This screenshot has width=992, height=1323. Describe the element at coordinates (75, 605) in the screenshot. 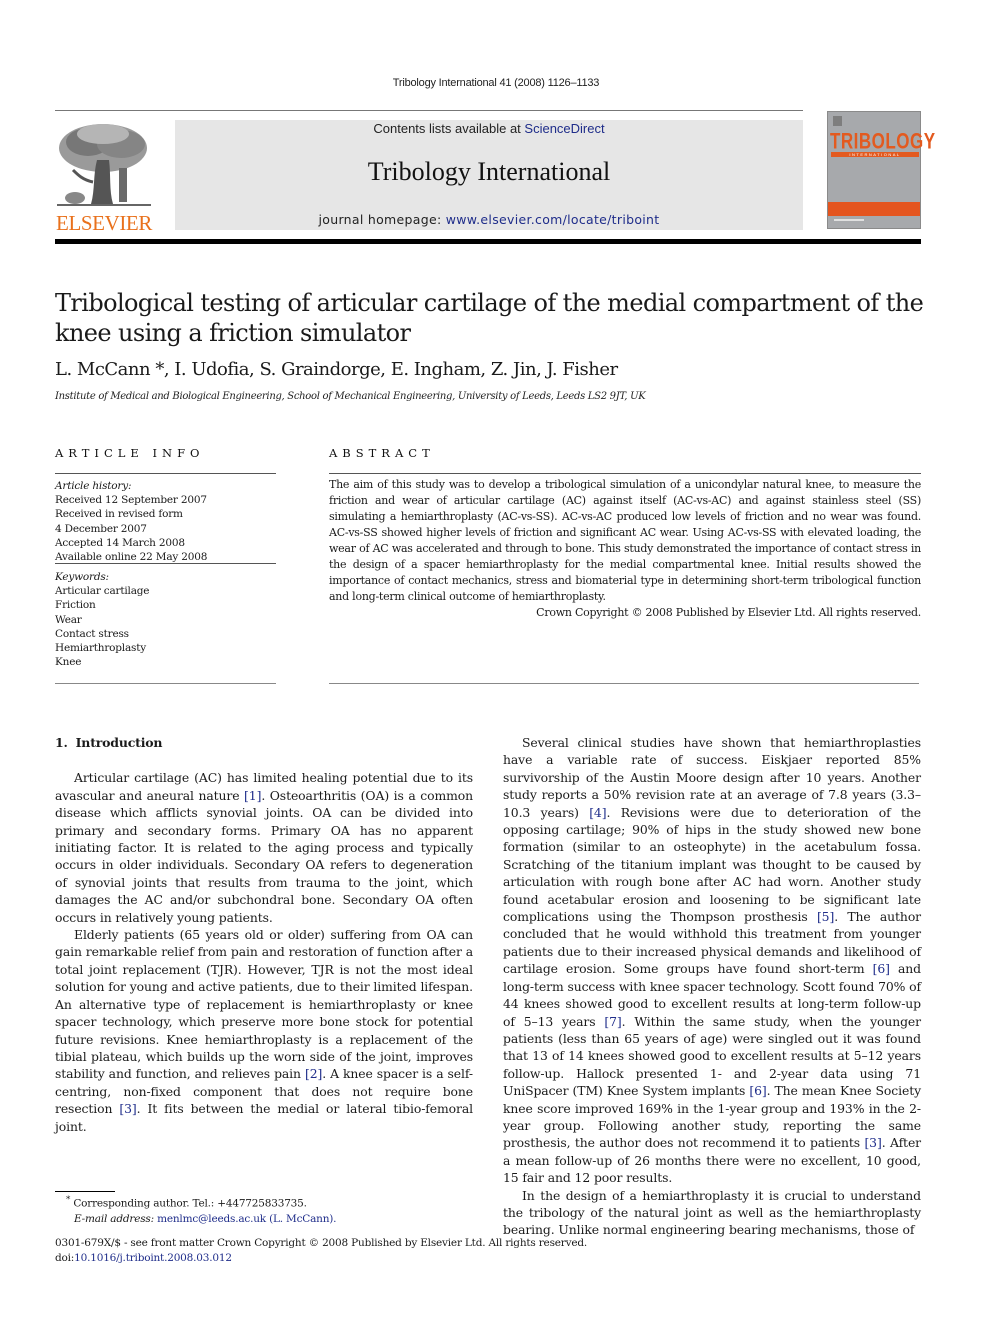

I see `keyword-item: Friction` at that location.